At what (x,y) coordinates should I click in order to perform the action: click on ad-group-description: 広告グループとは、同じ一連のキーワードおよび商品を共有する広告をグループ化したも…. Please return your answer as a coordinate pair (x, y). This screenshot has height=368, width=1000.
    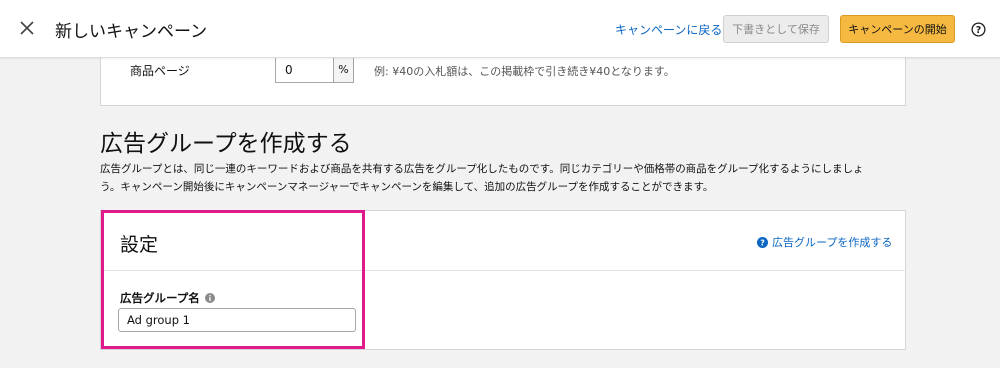
    Looking at the image, I should click on (503, 178).